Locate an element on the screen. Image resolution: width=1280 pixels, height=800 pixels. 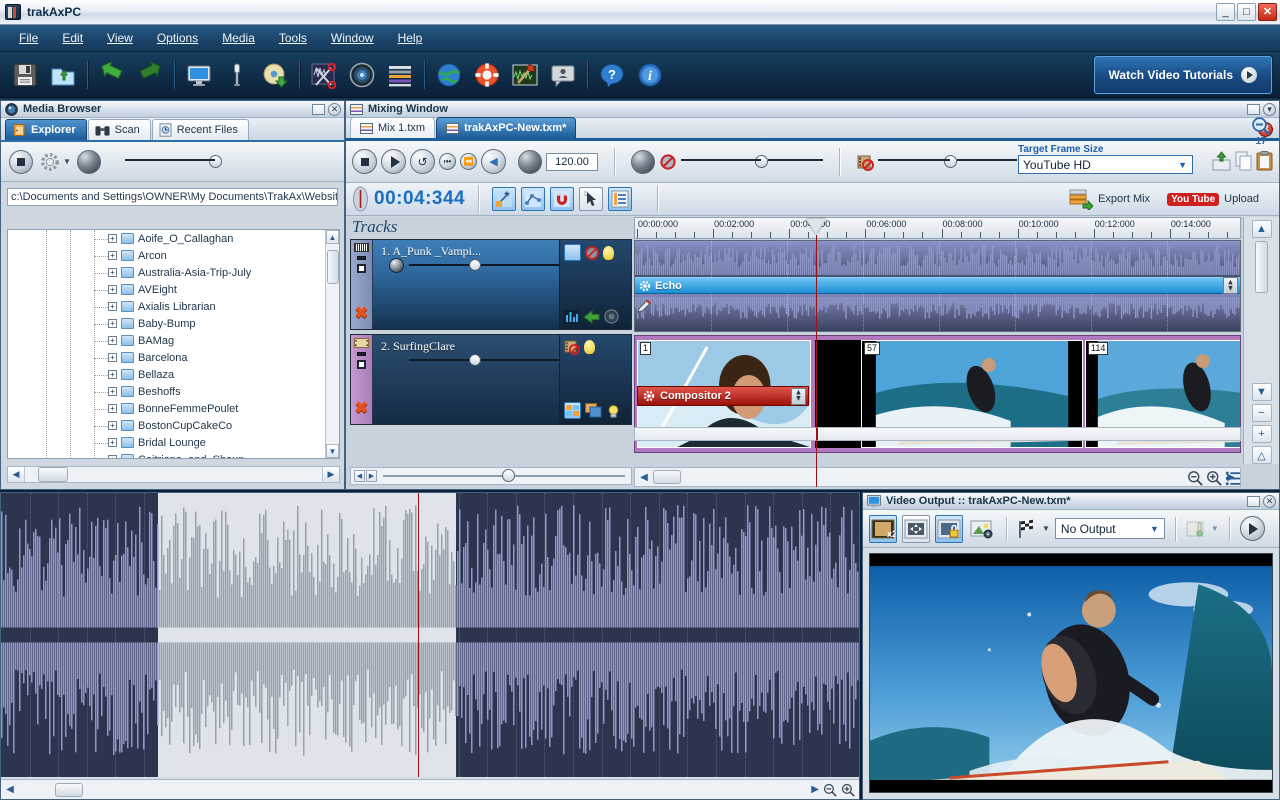
folder-row: + Beshoffs is located at coordinates (166, 391).